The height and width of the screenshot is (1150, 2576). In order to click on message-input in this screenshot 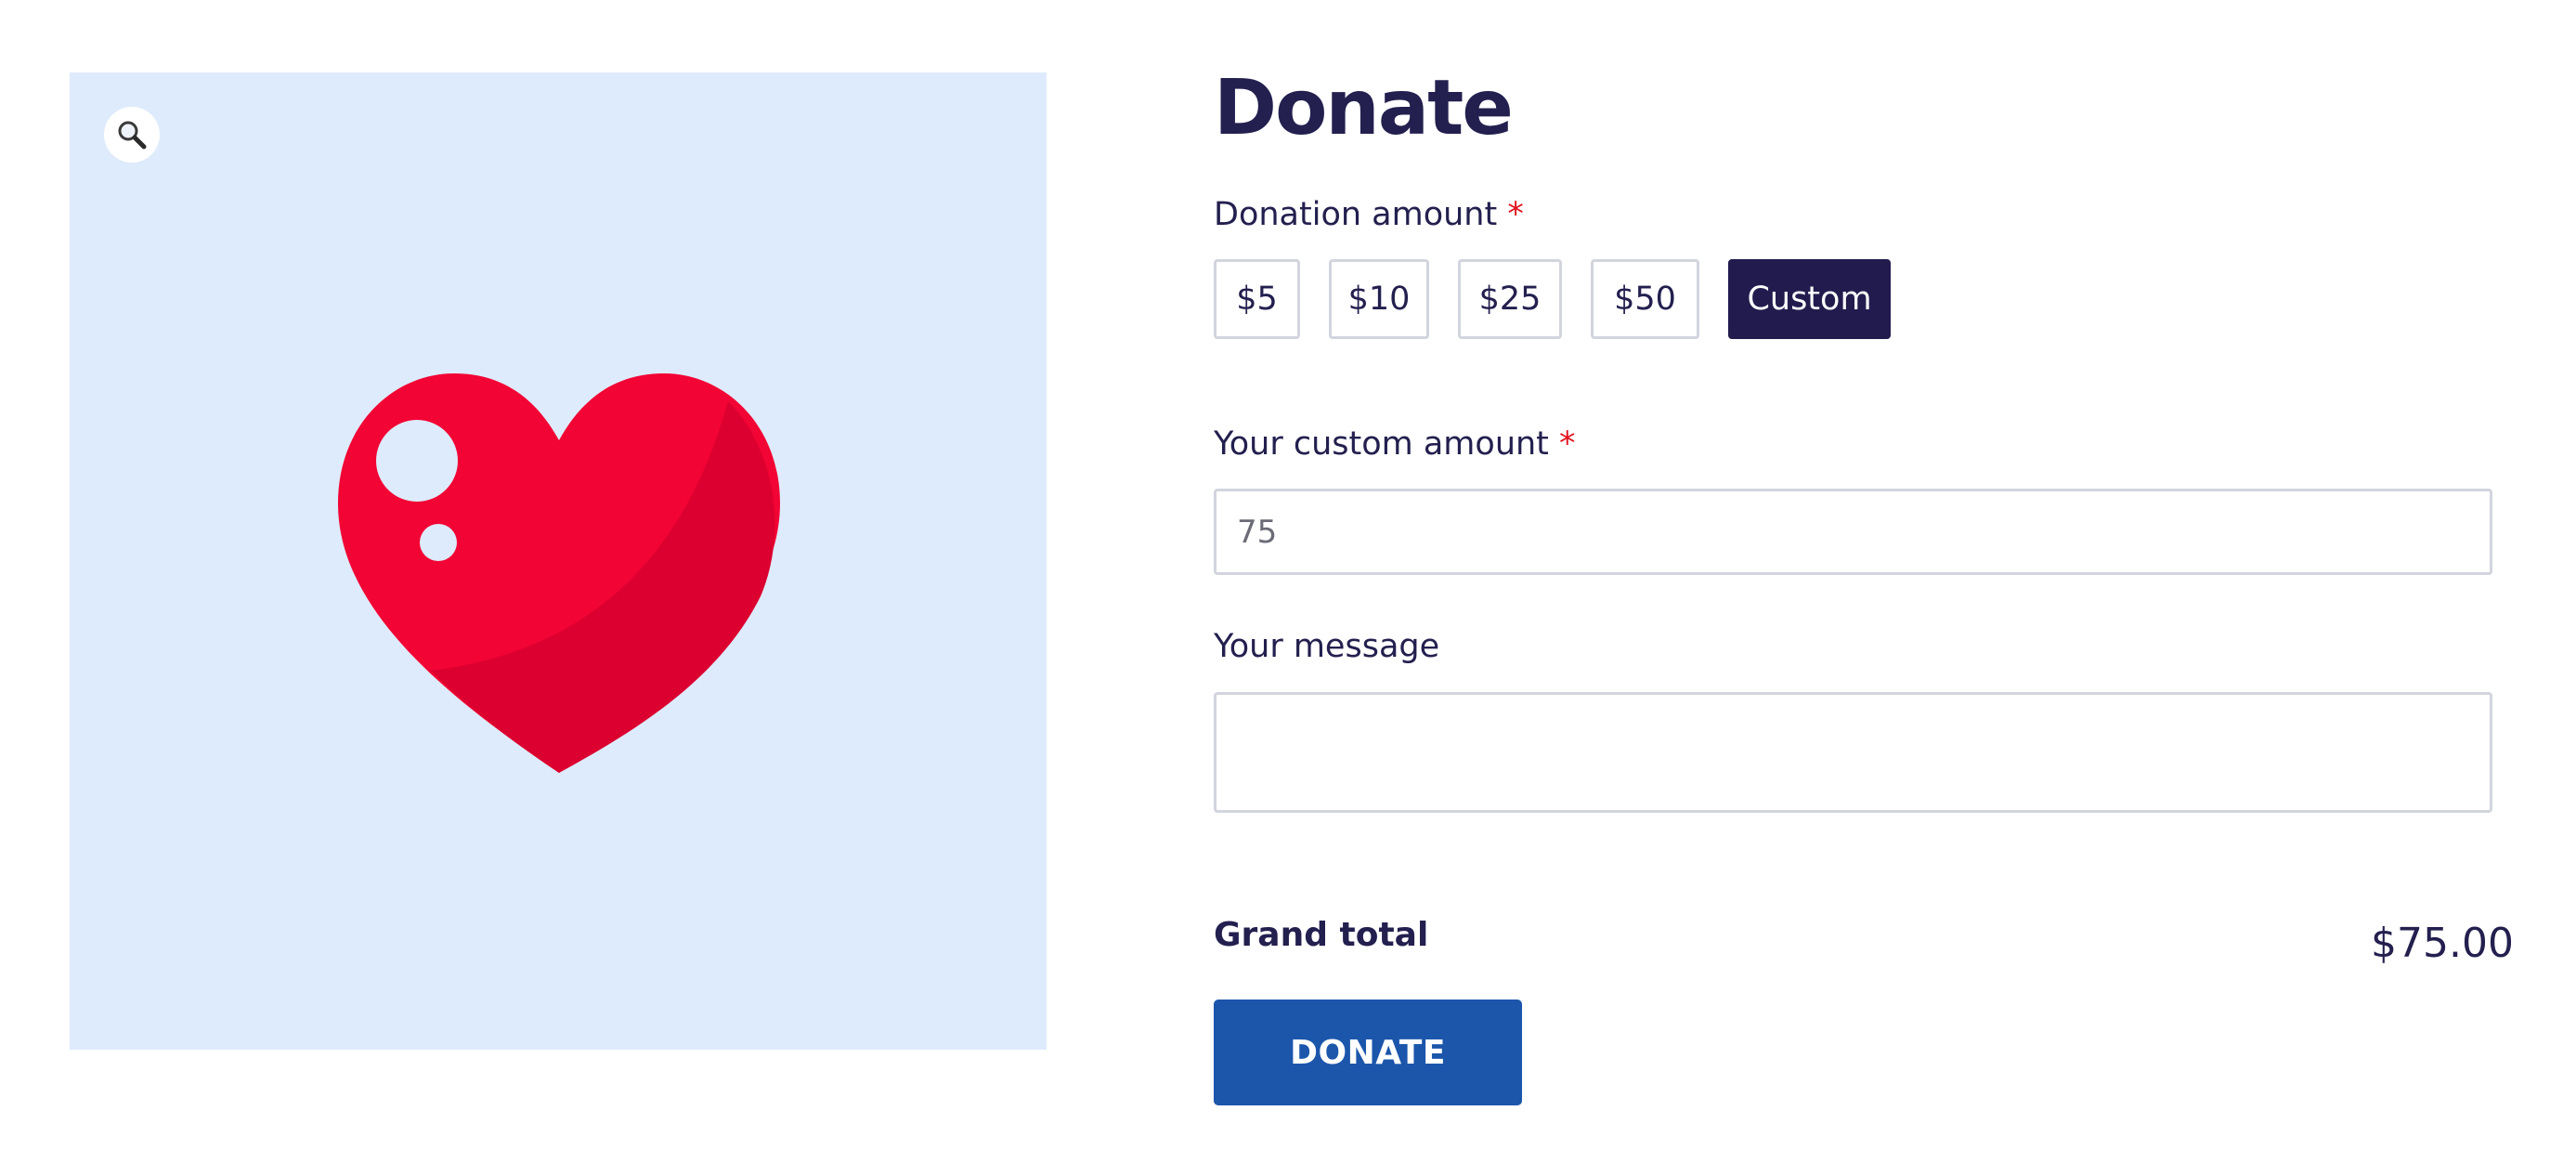, I will do `click(1853, 752)`.